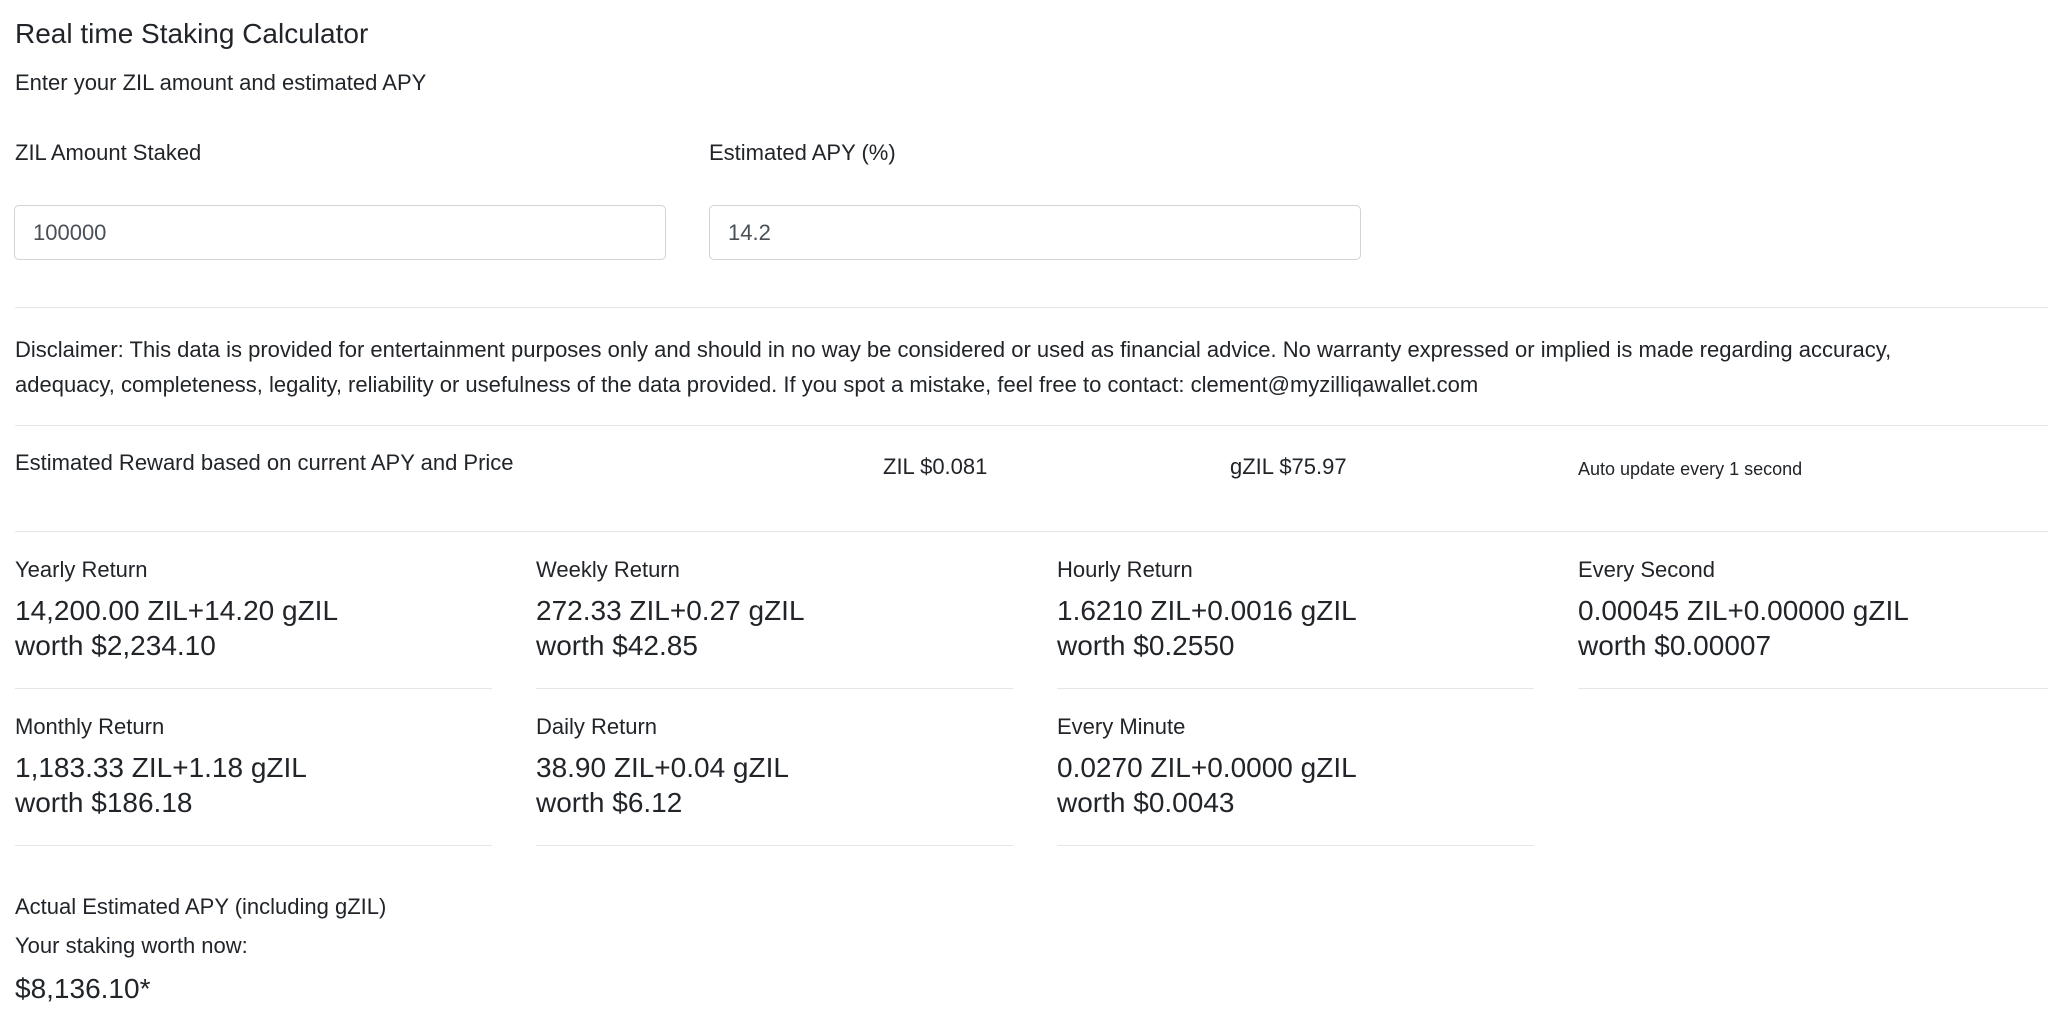  Describe the element at coordinates (1288, 466) in the screenshot. I see `gzil-price: gZIL $75.97` at that location.